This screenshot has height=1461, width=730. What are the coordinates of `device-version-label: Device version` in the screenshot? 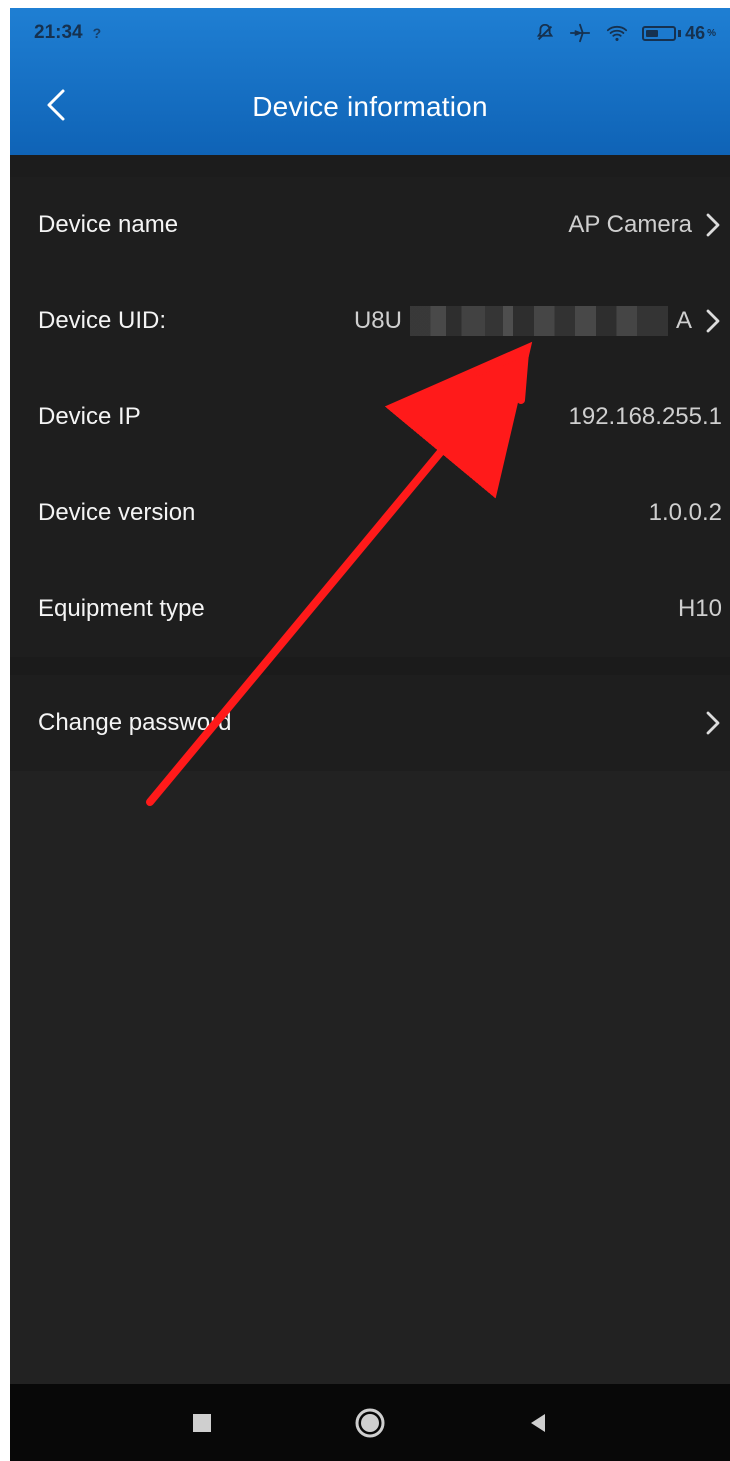 It's located at (117, 512).